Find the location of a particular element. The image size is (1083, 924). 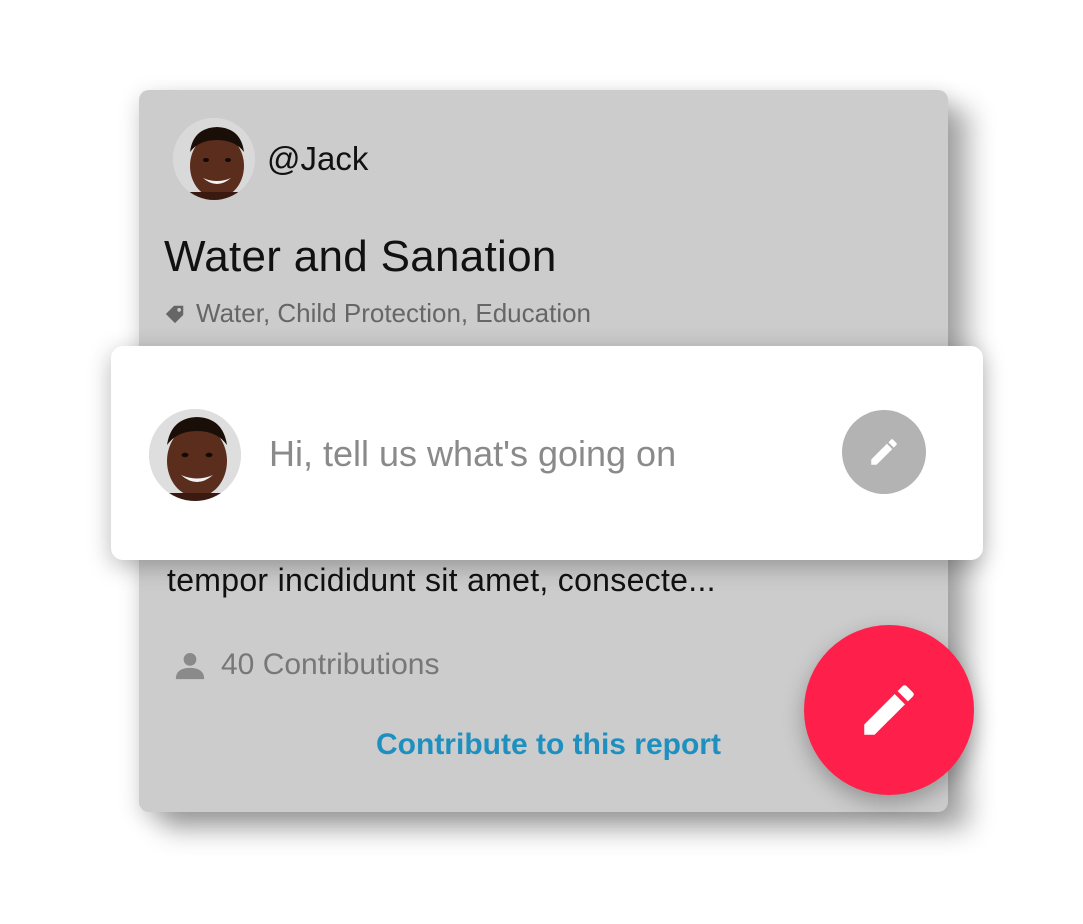

author-avatar is located at coordinates (214, 159).